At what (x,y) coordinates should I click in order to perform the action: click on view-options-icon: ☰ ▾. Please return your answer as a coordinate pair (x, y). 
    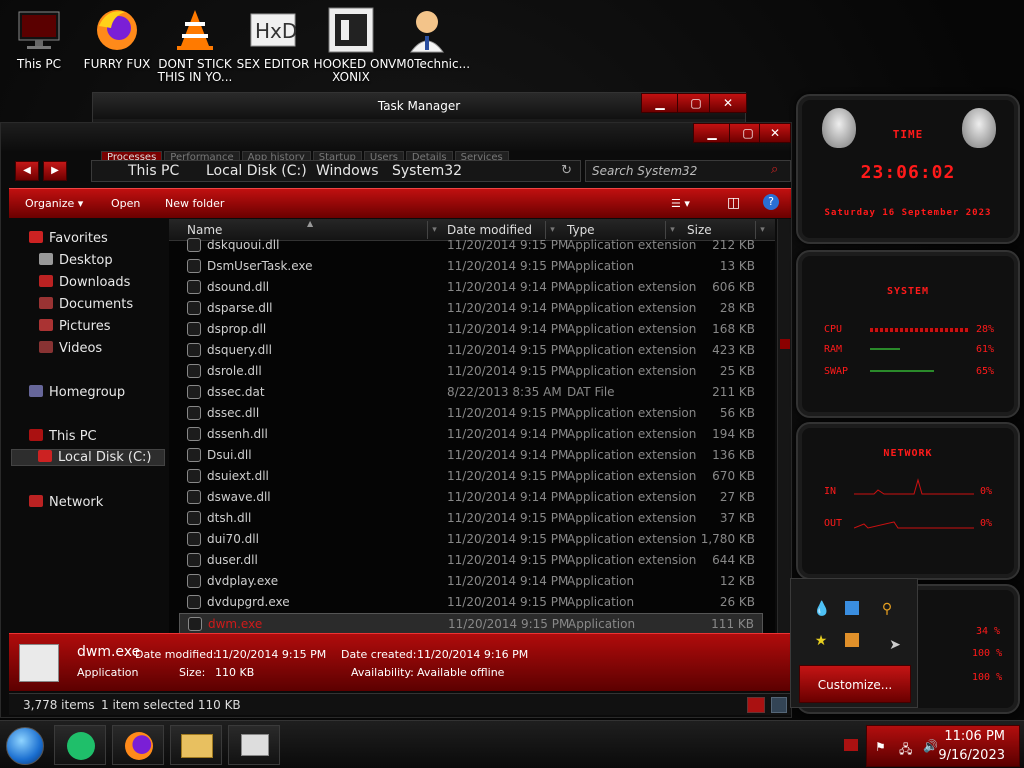
    Looking at the image, I should click on (680, 203).